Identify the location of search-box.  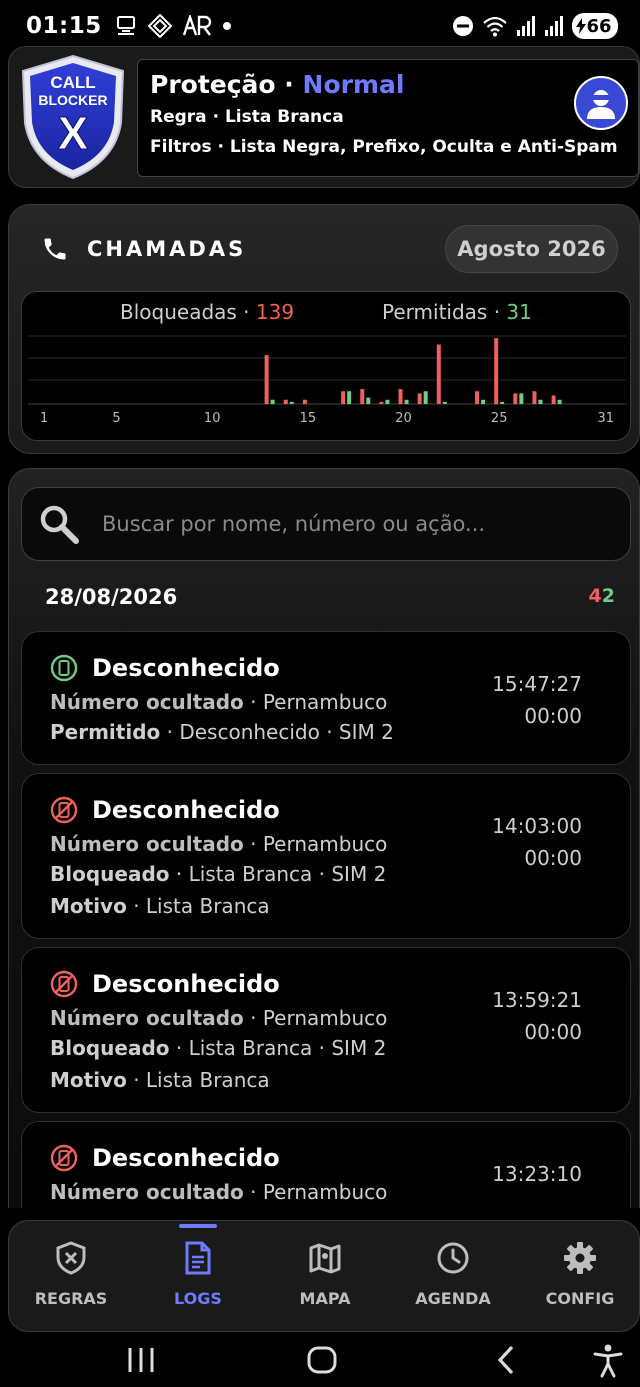
(326, 524).